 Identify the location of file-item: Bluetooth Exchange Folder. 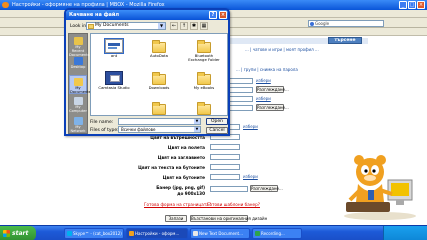
(204, 51).